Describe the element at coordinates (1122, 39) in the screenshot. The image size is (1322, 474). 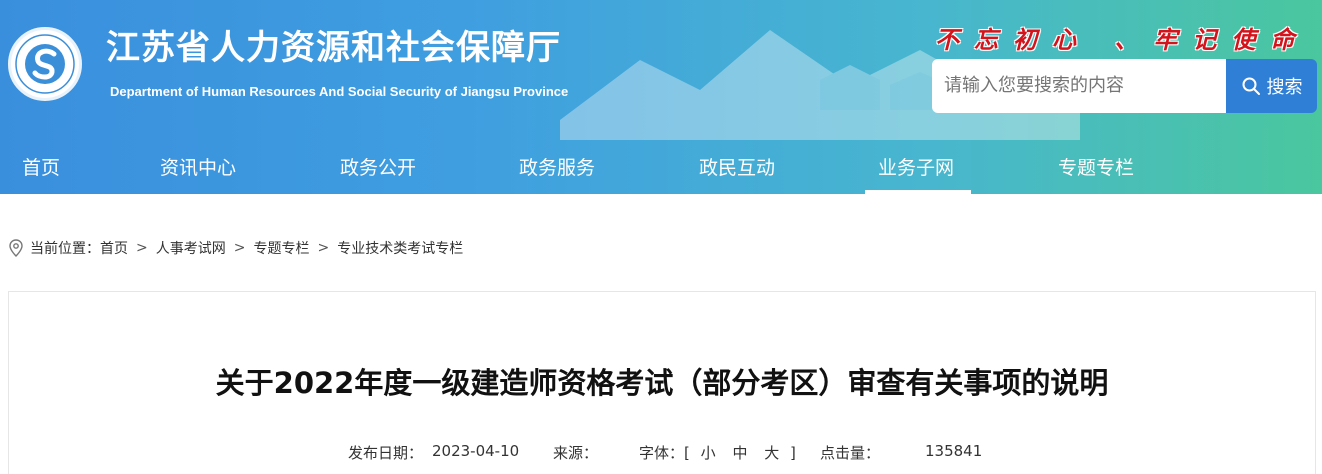
I see `slogan: 不忘初心 、牢记使命` at that location.